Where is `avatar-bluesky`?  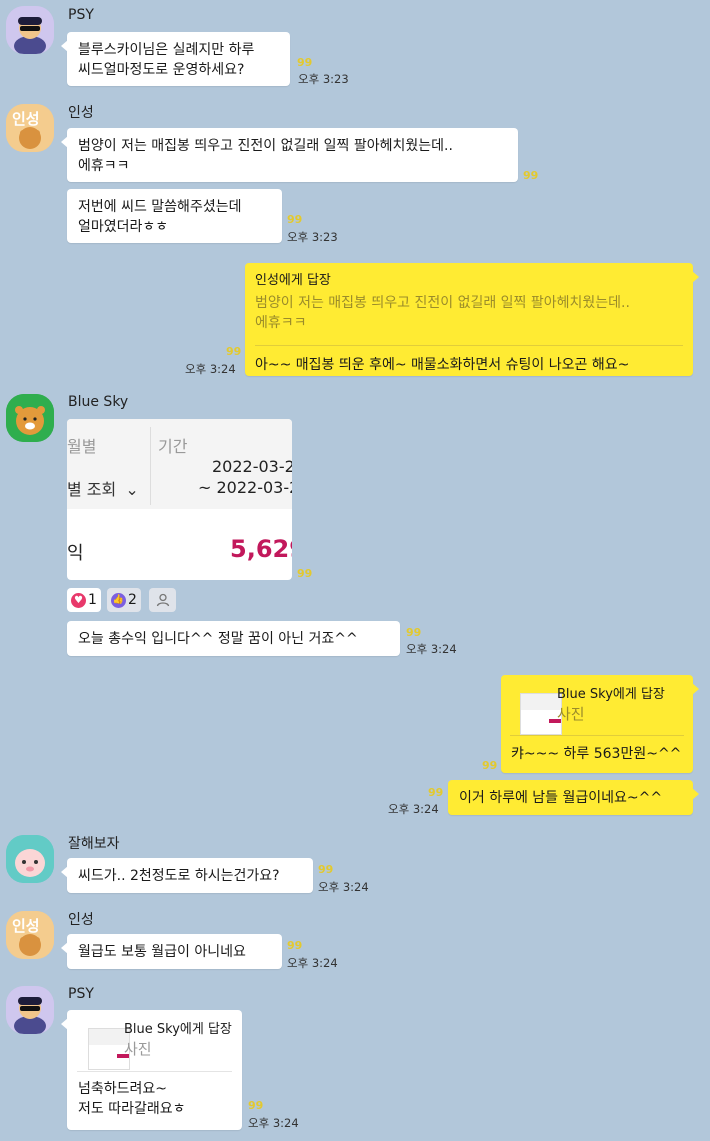 avatar-bluesky is located at coordinates (30, 418).